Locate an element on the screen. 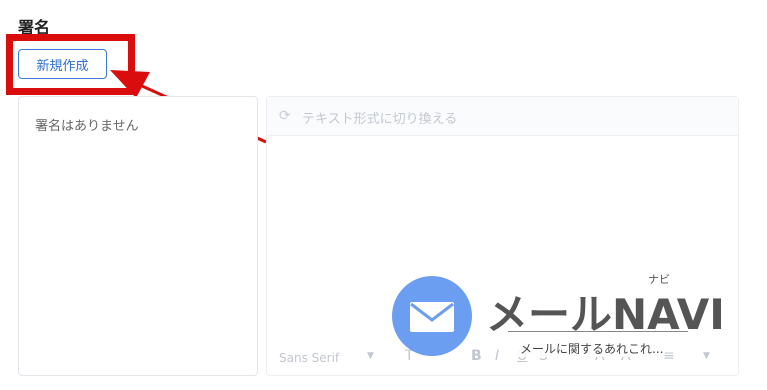  envelope-icon is located at coordinates (432, 317).